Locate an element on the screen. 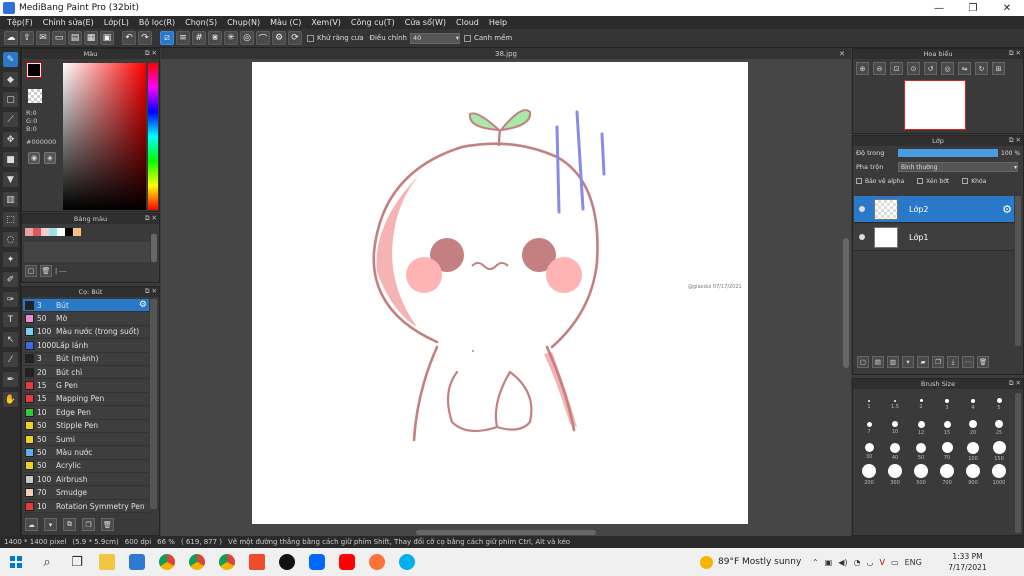 This screenshot has width=1024, height=576. maximize-button: ❐ is located at coordinates (973, 8).